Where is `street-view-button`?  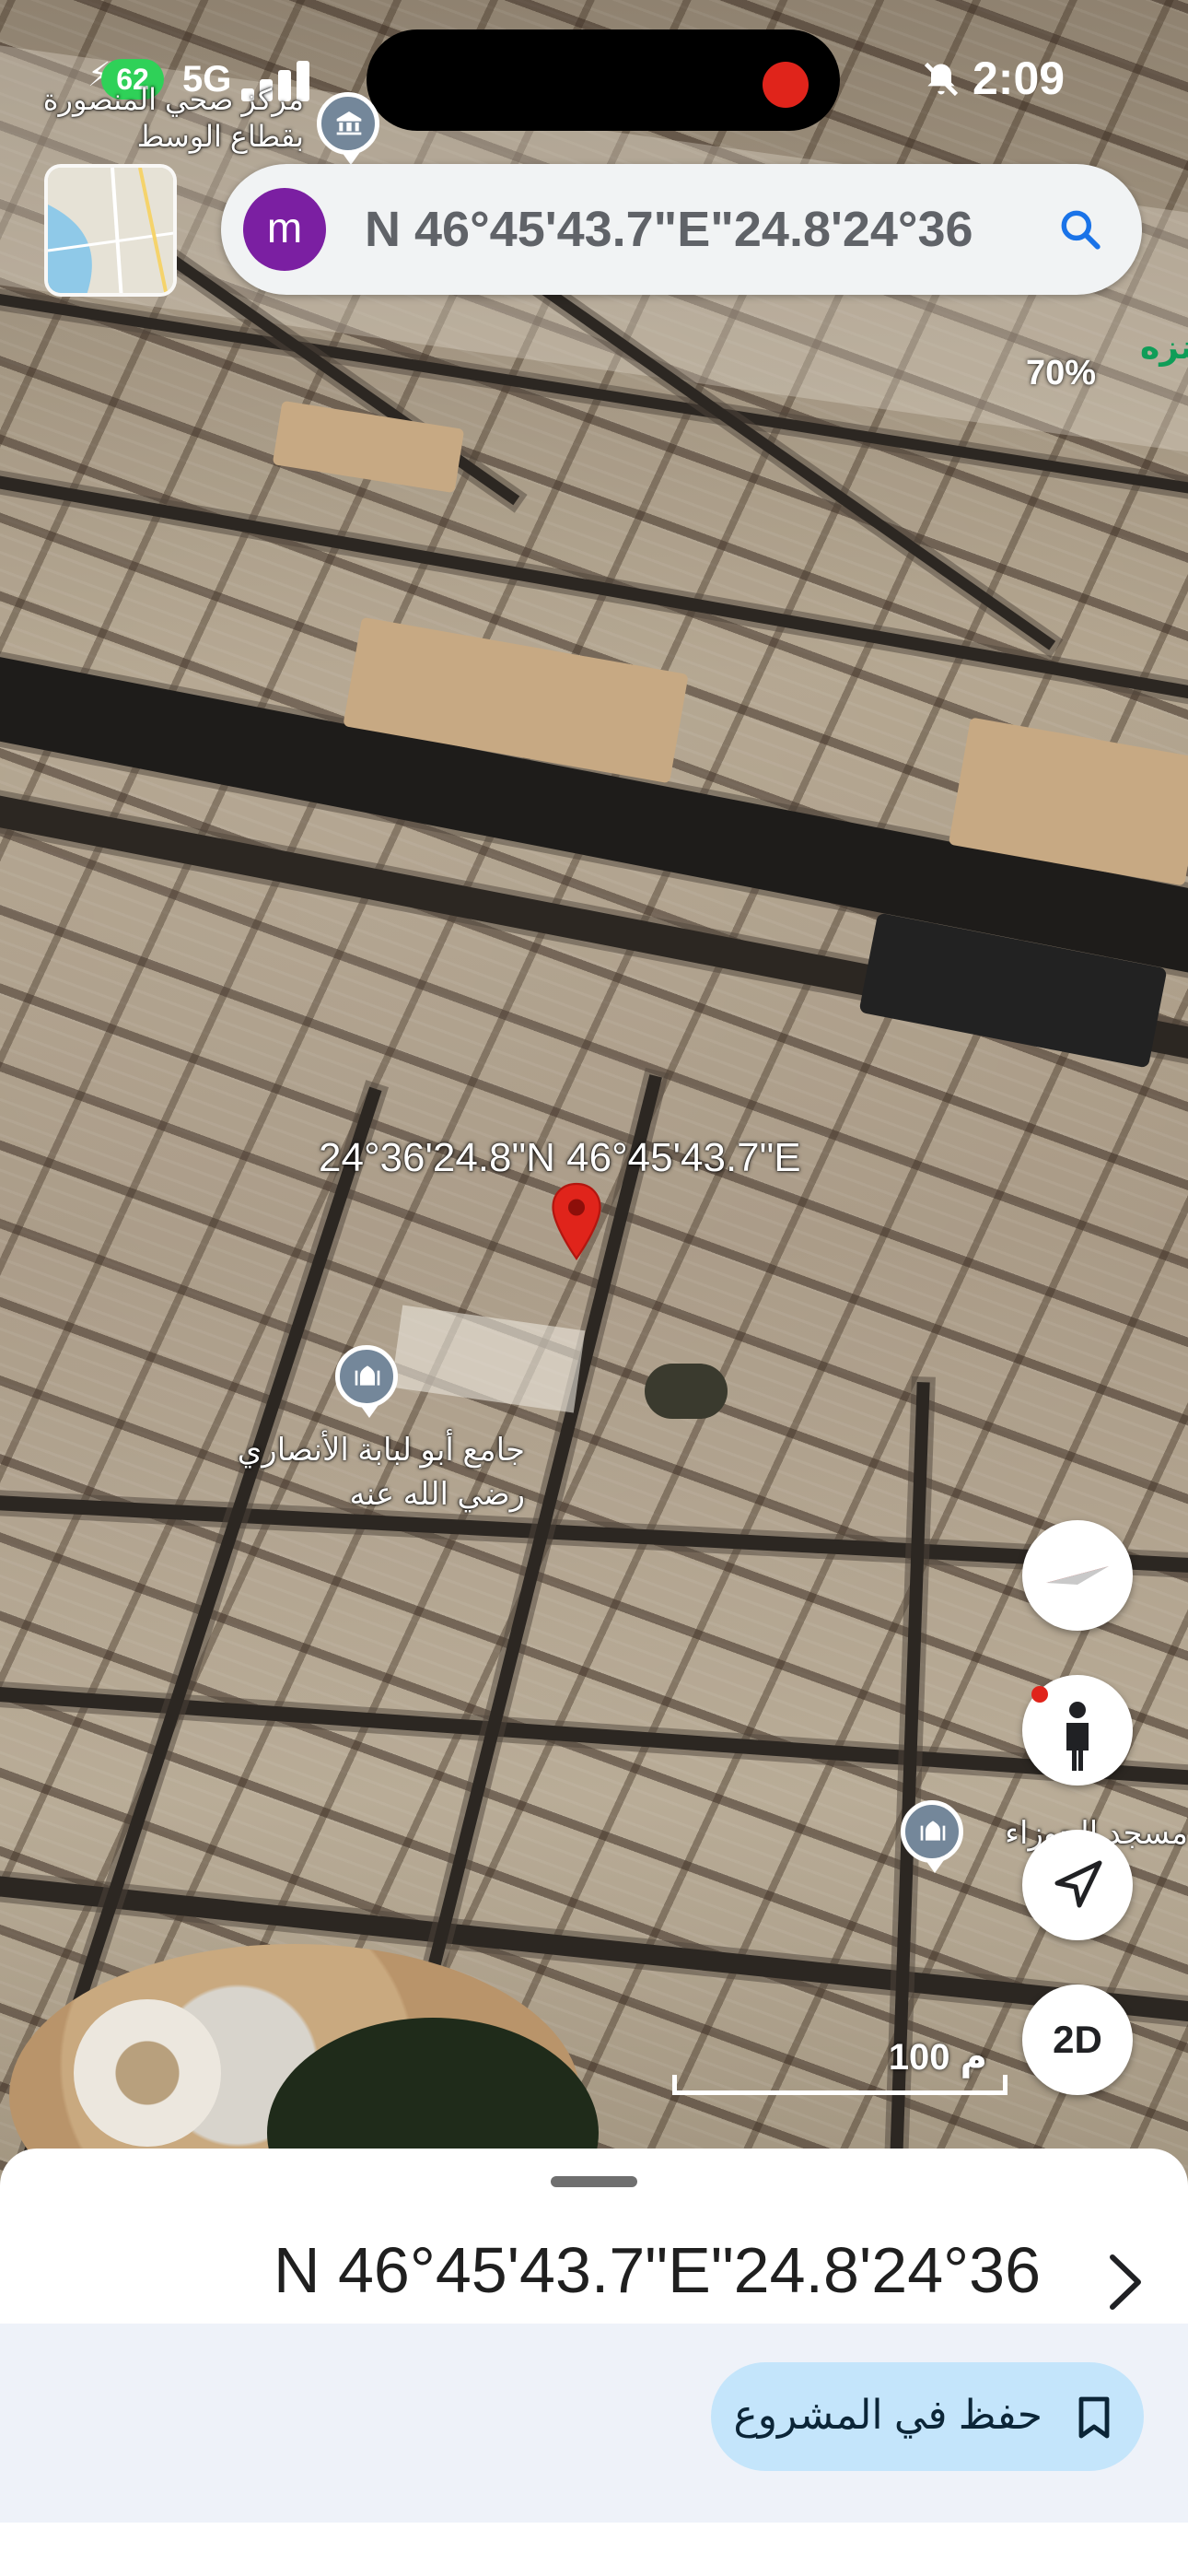
street-view-button is located at coordinates (1077, 1730).